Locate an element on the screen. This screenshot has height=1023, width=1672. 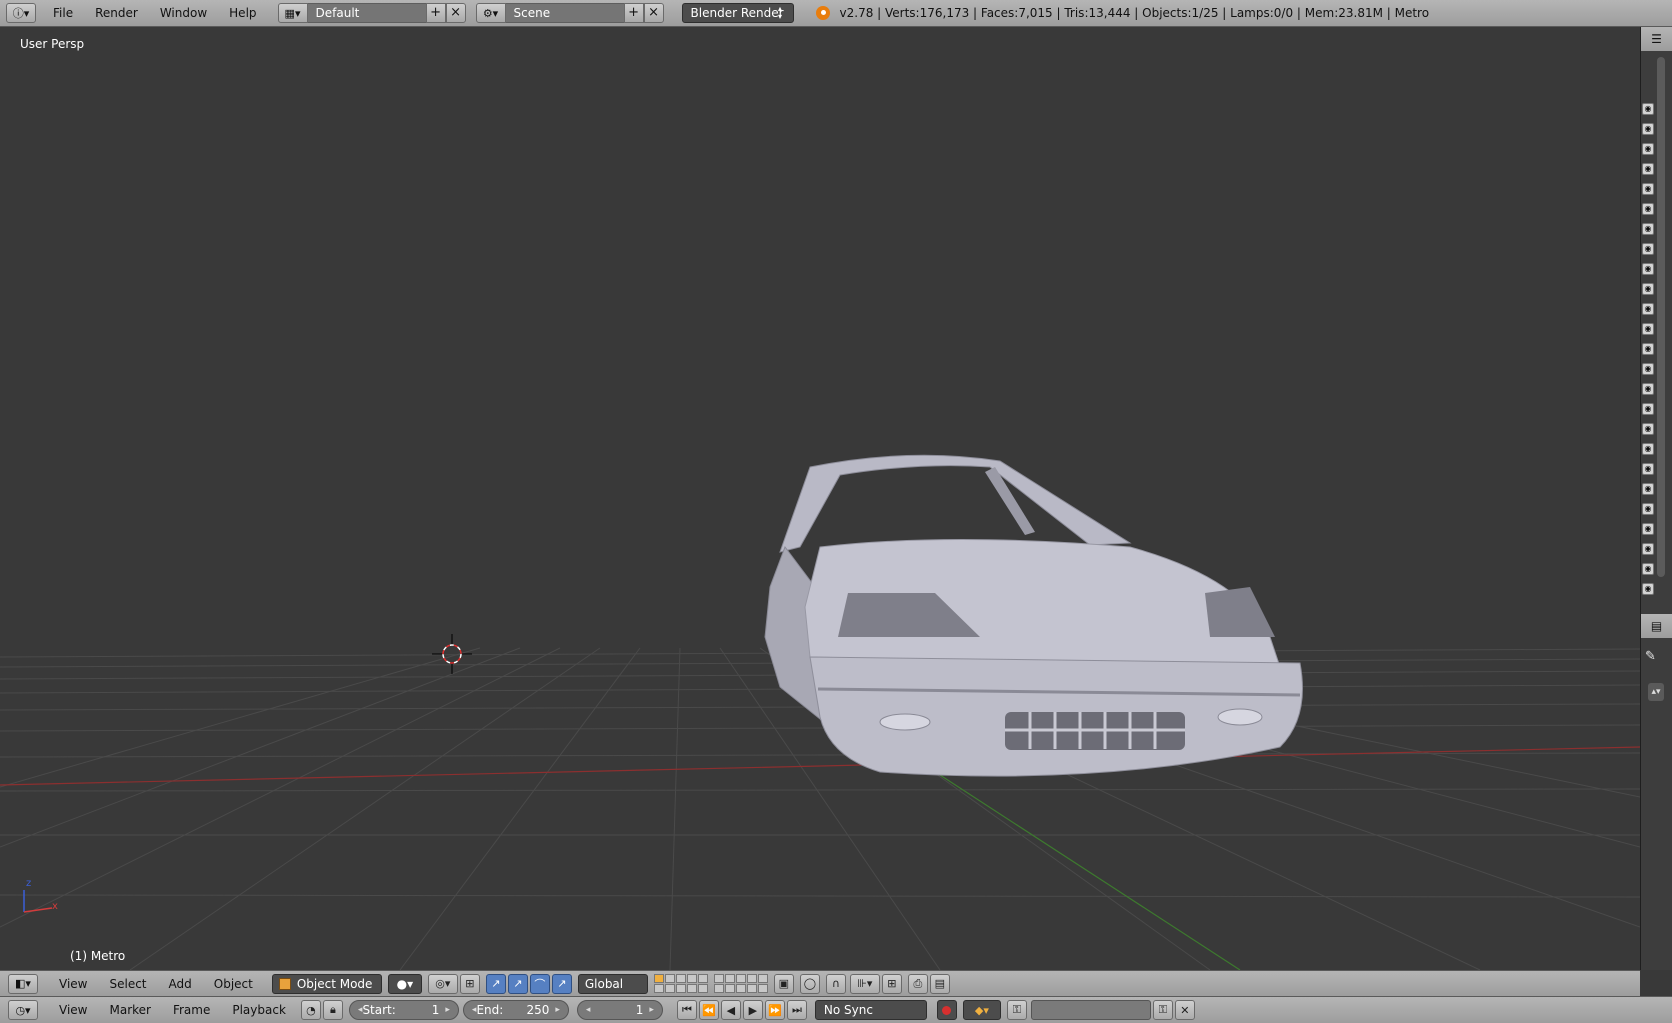
outliner-icon: ☰ is located at coordinates (1656, 39).